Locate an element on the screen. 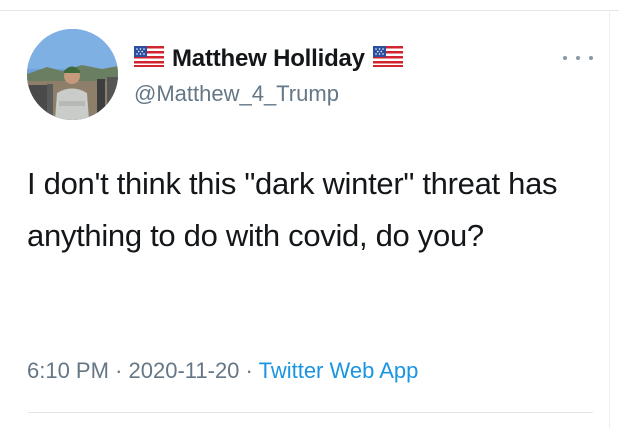 The width and height of the screenshot is (619, 428). user-handle: @Matthew_4_Trump is located at coordinates (236, 94).